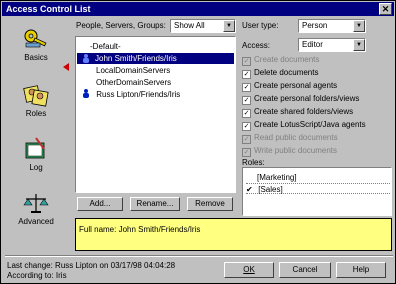 The image size is (396, 284). Describe the element at coordinates (37, 134) in the screenshot. I see `sidebar: Basics Roles Log Advanced` at that location.